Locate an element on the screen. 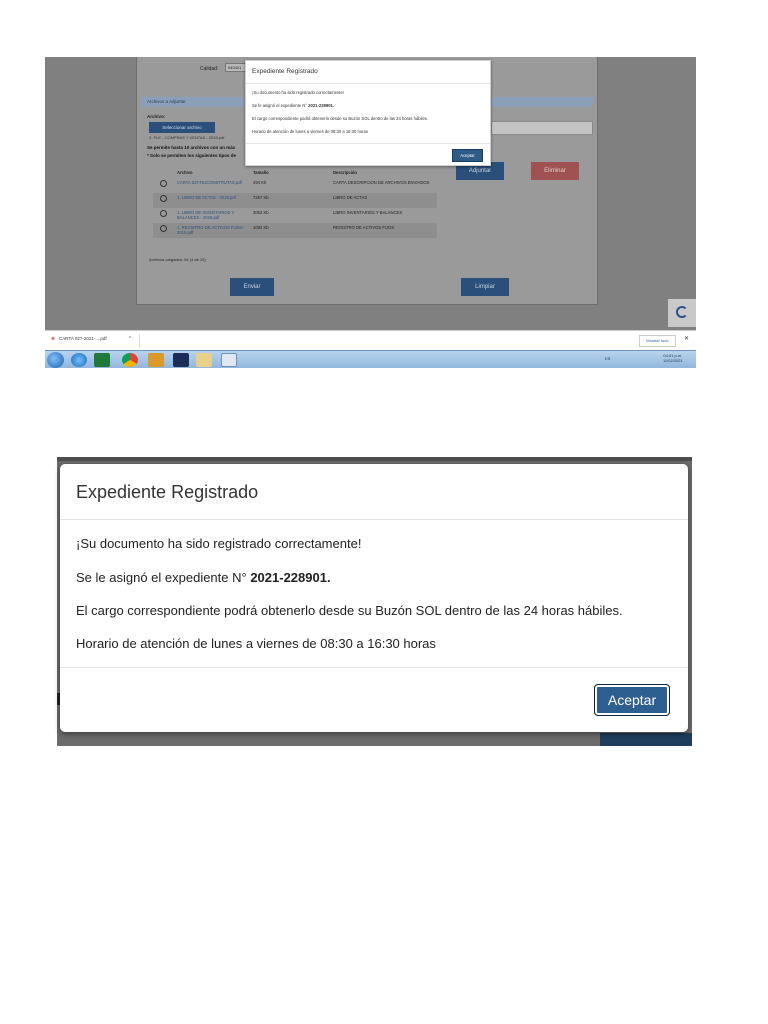 The height and width of the screenshot is (1024, 768). background-panel is located at coordinates (646, 739).